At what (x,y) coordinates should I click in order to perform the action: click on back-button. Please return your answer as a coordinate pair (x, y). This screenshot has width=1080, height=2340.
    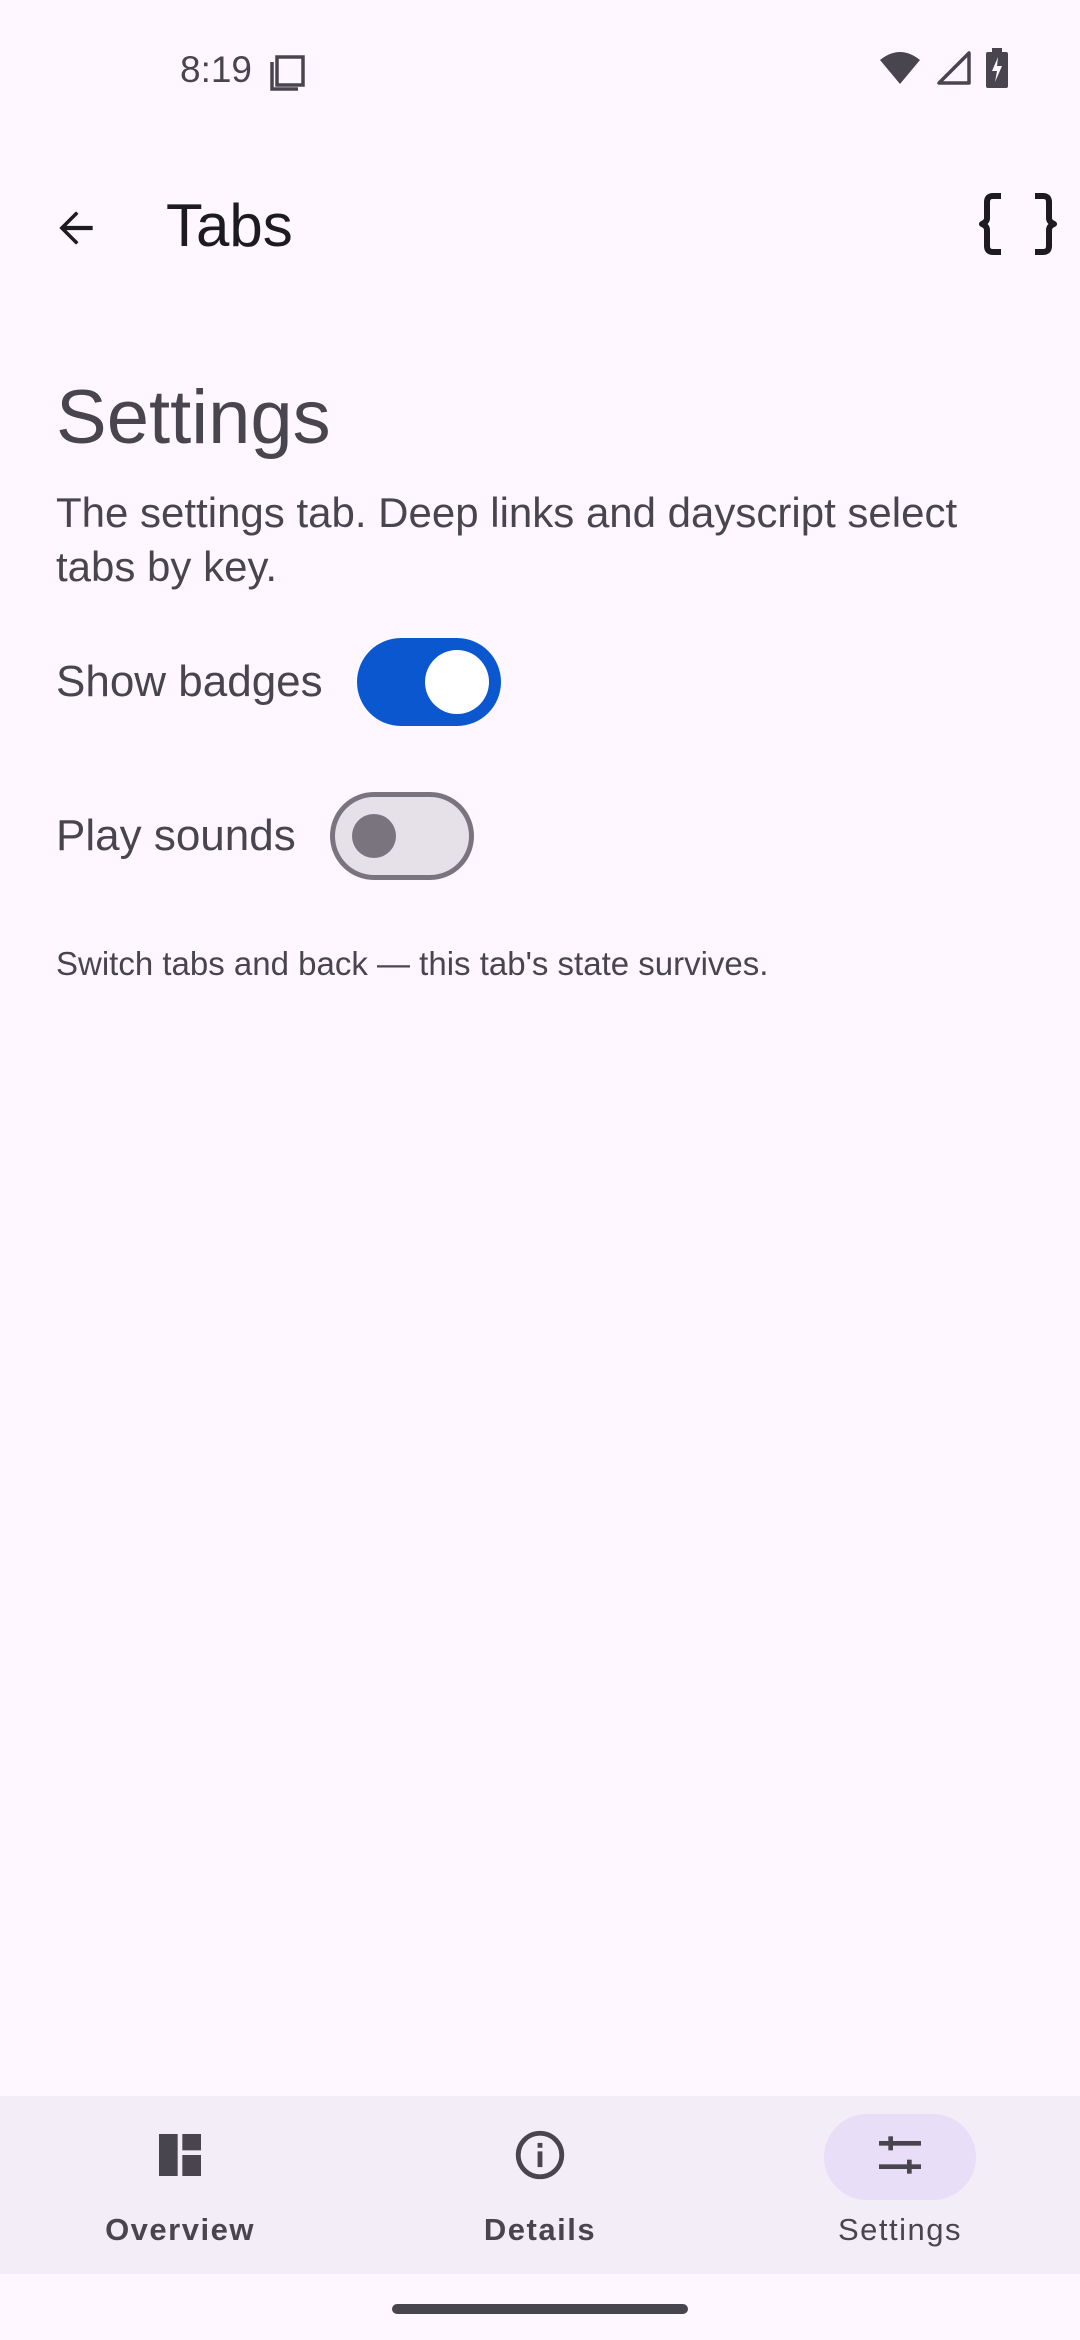
    Looking at the image, I should click on (76, 230).